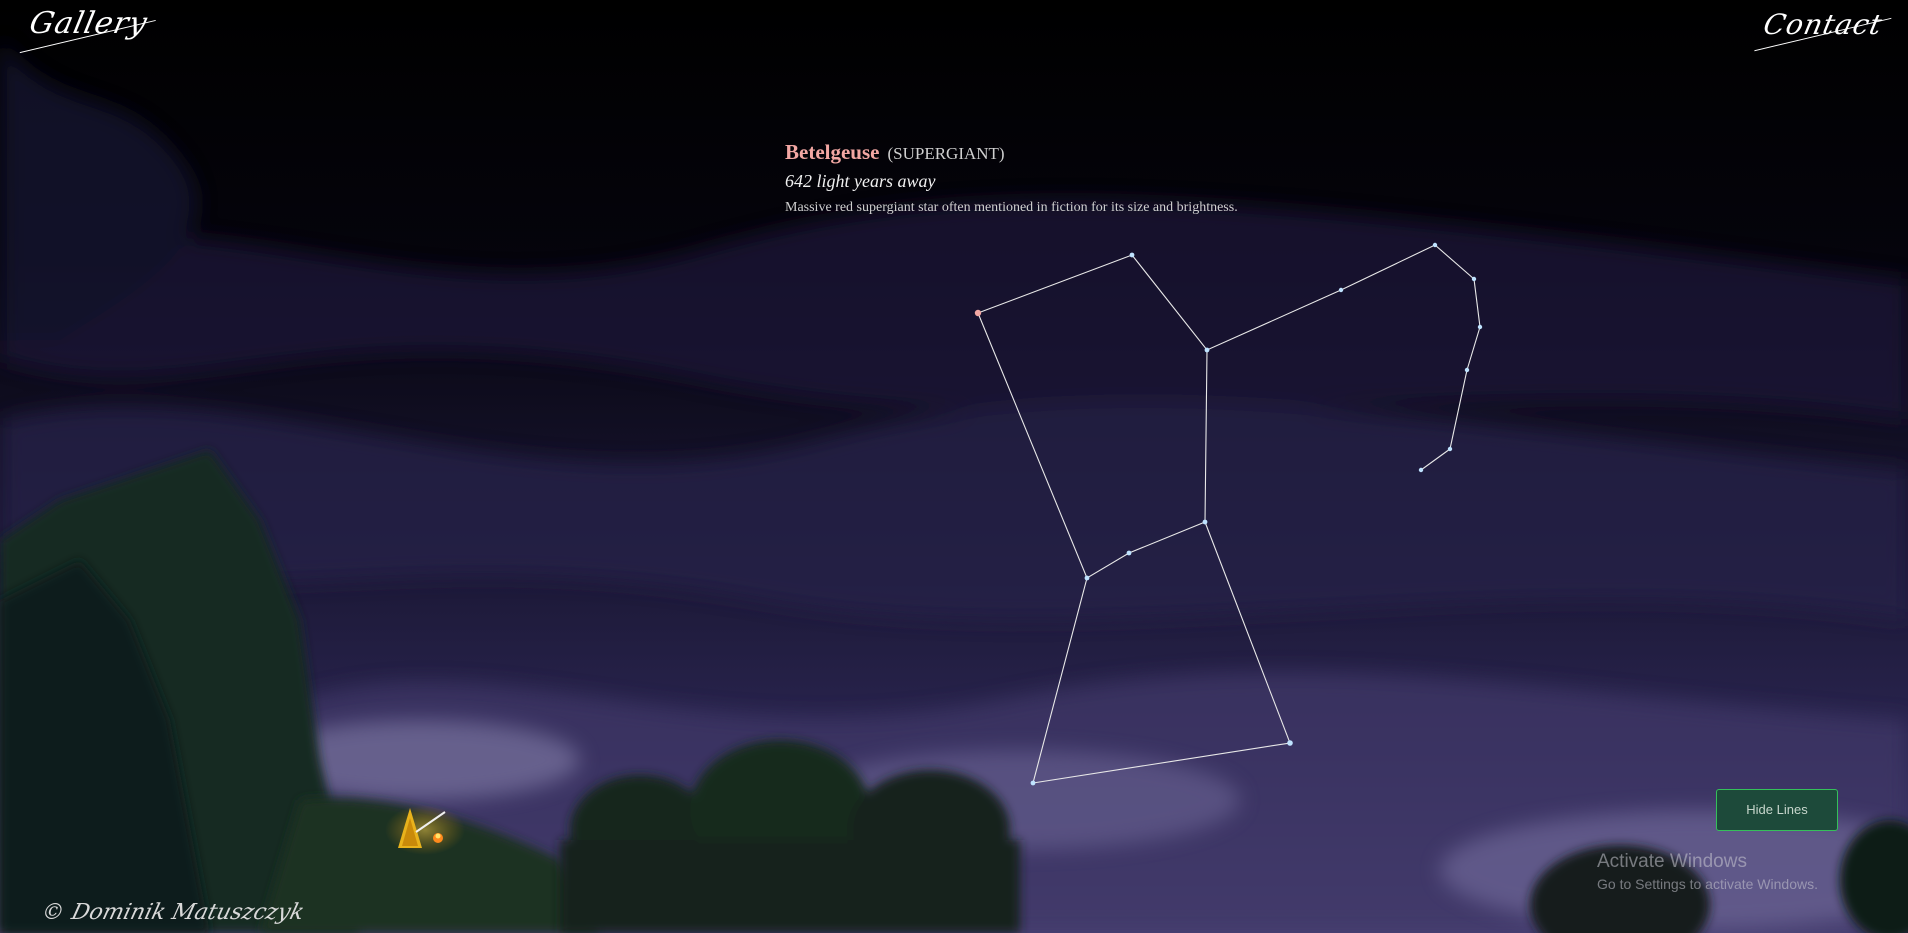 The height and width of the screenshot is (933, 1908). I want to click on star-title-row: Betelgeuse (SUPERGIANT), so click(1011, 152).